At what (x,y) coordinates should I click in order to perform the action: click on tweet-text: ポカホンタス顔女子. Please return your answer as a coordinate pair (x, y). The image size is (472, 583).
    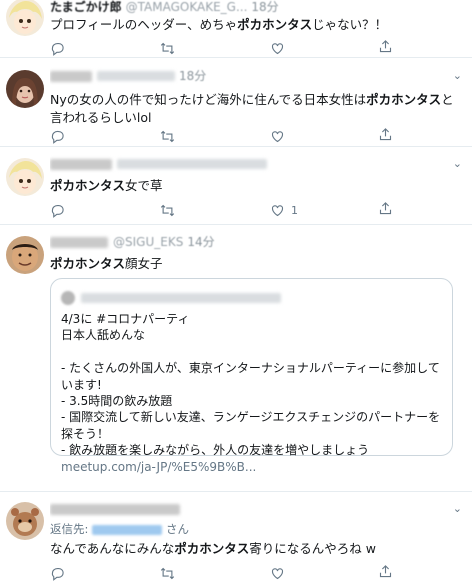
    Looking at the image, I should click on (106, 263).